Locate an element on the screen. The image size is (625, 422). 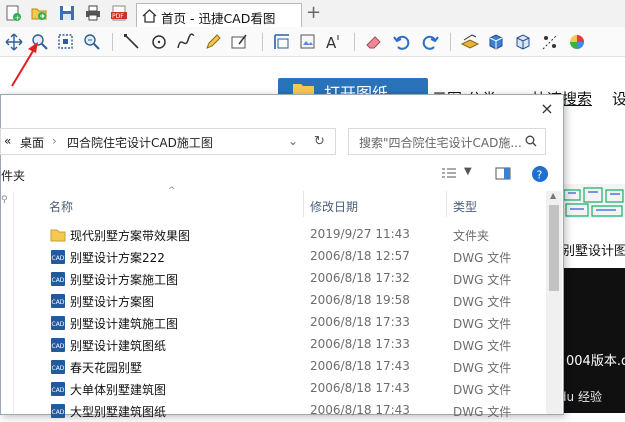
file-row: CAD 别墅设计方案222 2006/8/18 12:57 DWG 文件 is located at coordinates (277, 257).